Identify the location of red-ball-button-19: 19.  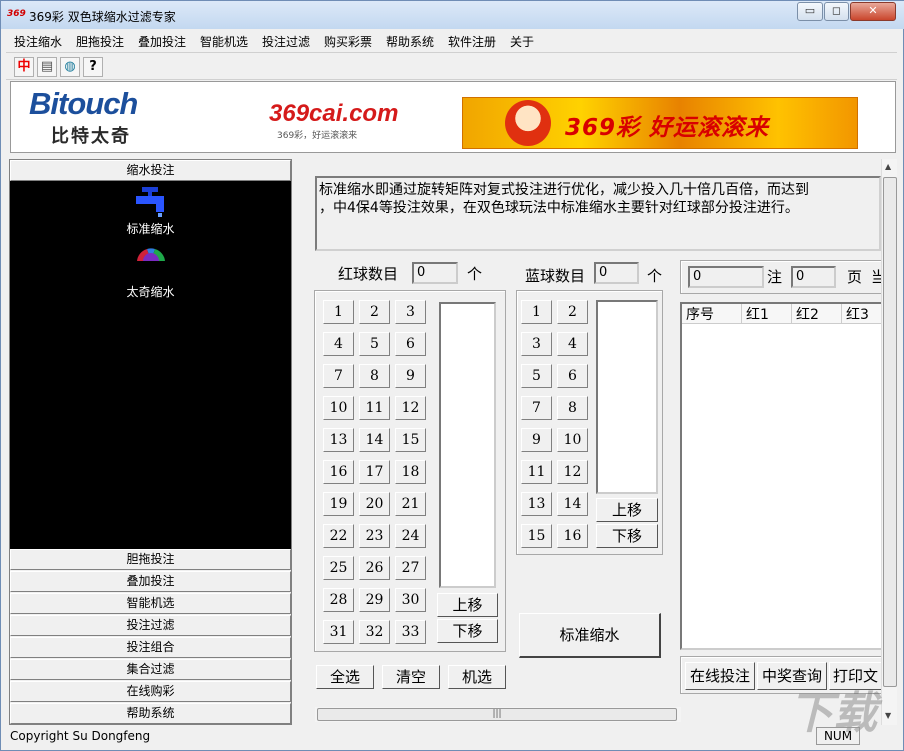
(338, 504).